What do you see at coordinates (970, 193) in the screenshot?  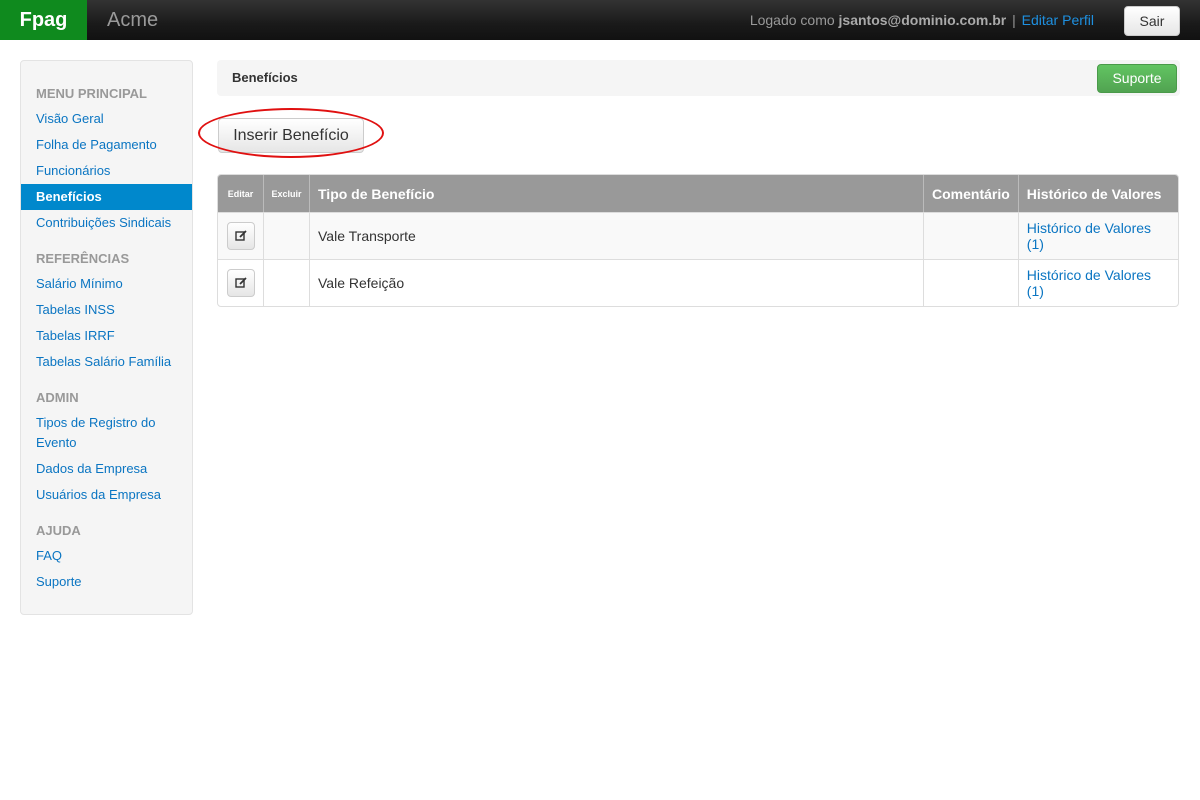 I see `header-comment: Comentário` at bounding box center [970, 193].